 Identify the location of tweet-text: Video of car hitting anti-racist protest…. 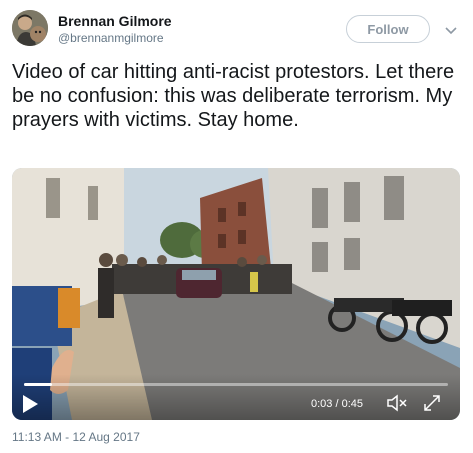
(233, 96).